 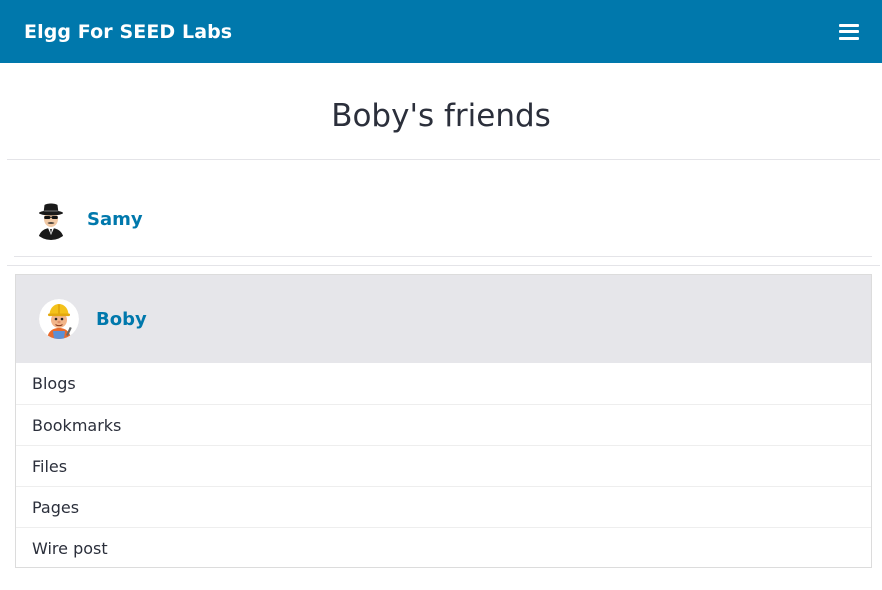 What do you see at coordinates (441, 116) in the screenshot?
I see `page-title: Boby's friends` at bounding box center [441, 116].